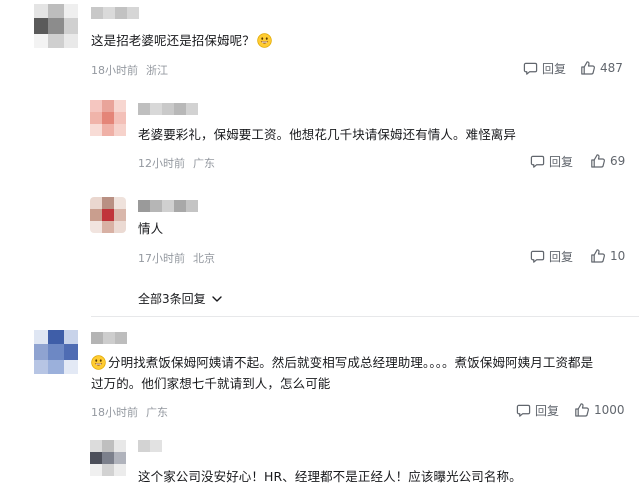 This screenshot has height=493, width=639. What do you see at coordinates (204, 258) in the screenshot?
I see `location: 北京` at bounding box center [204, 258].